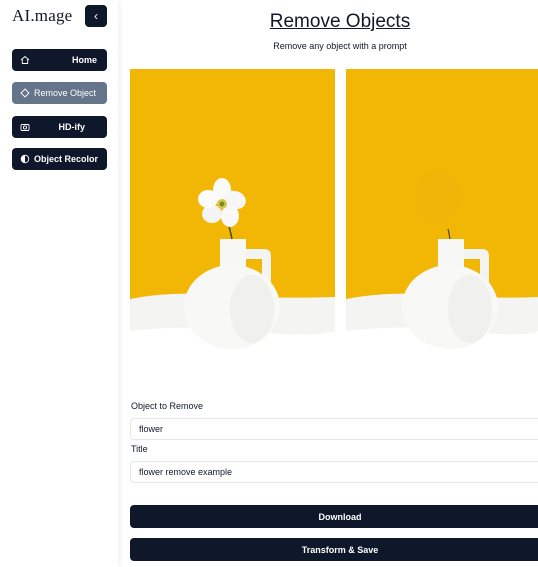  What do you see at coordinates (84, 60) in the screenshot?
I see `sidebar-item-label: Home` at bounding box center [84, 60].